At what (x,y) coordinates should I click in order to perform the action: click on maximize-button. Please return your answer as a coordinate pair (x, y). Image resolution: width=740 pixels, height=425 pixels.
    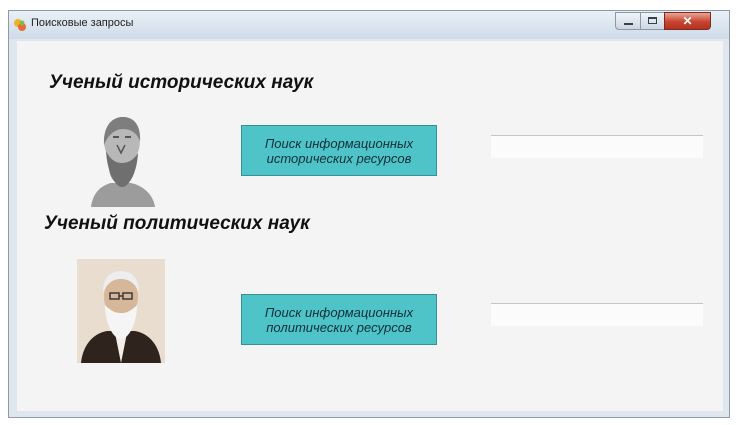
    Looking at the image, I should click on (652, 21).